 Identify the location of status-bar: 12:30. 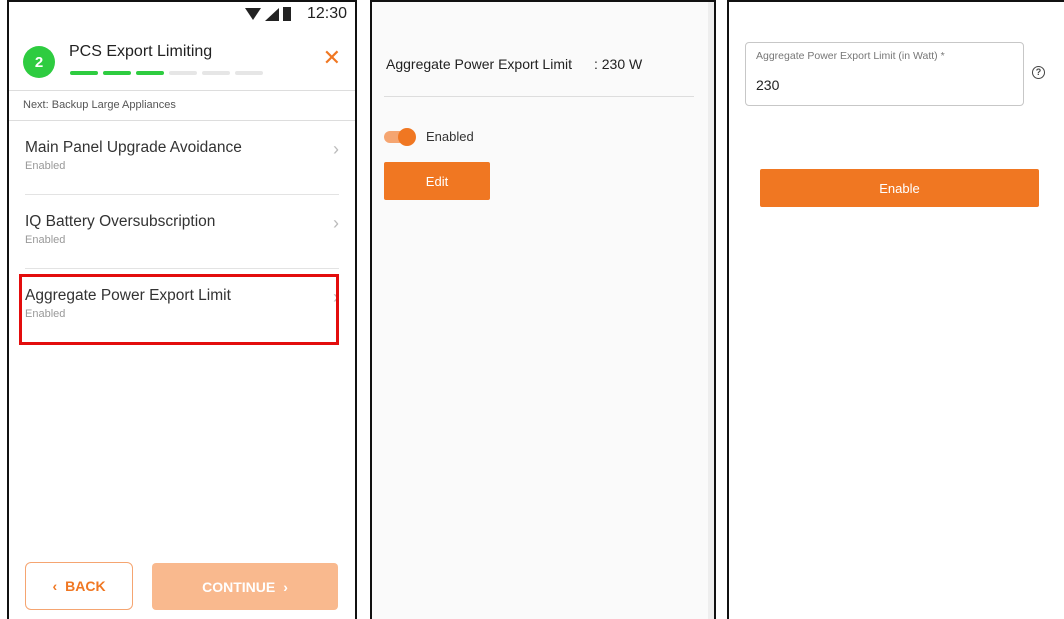
(182, 16).